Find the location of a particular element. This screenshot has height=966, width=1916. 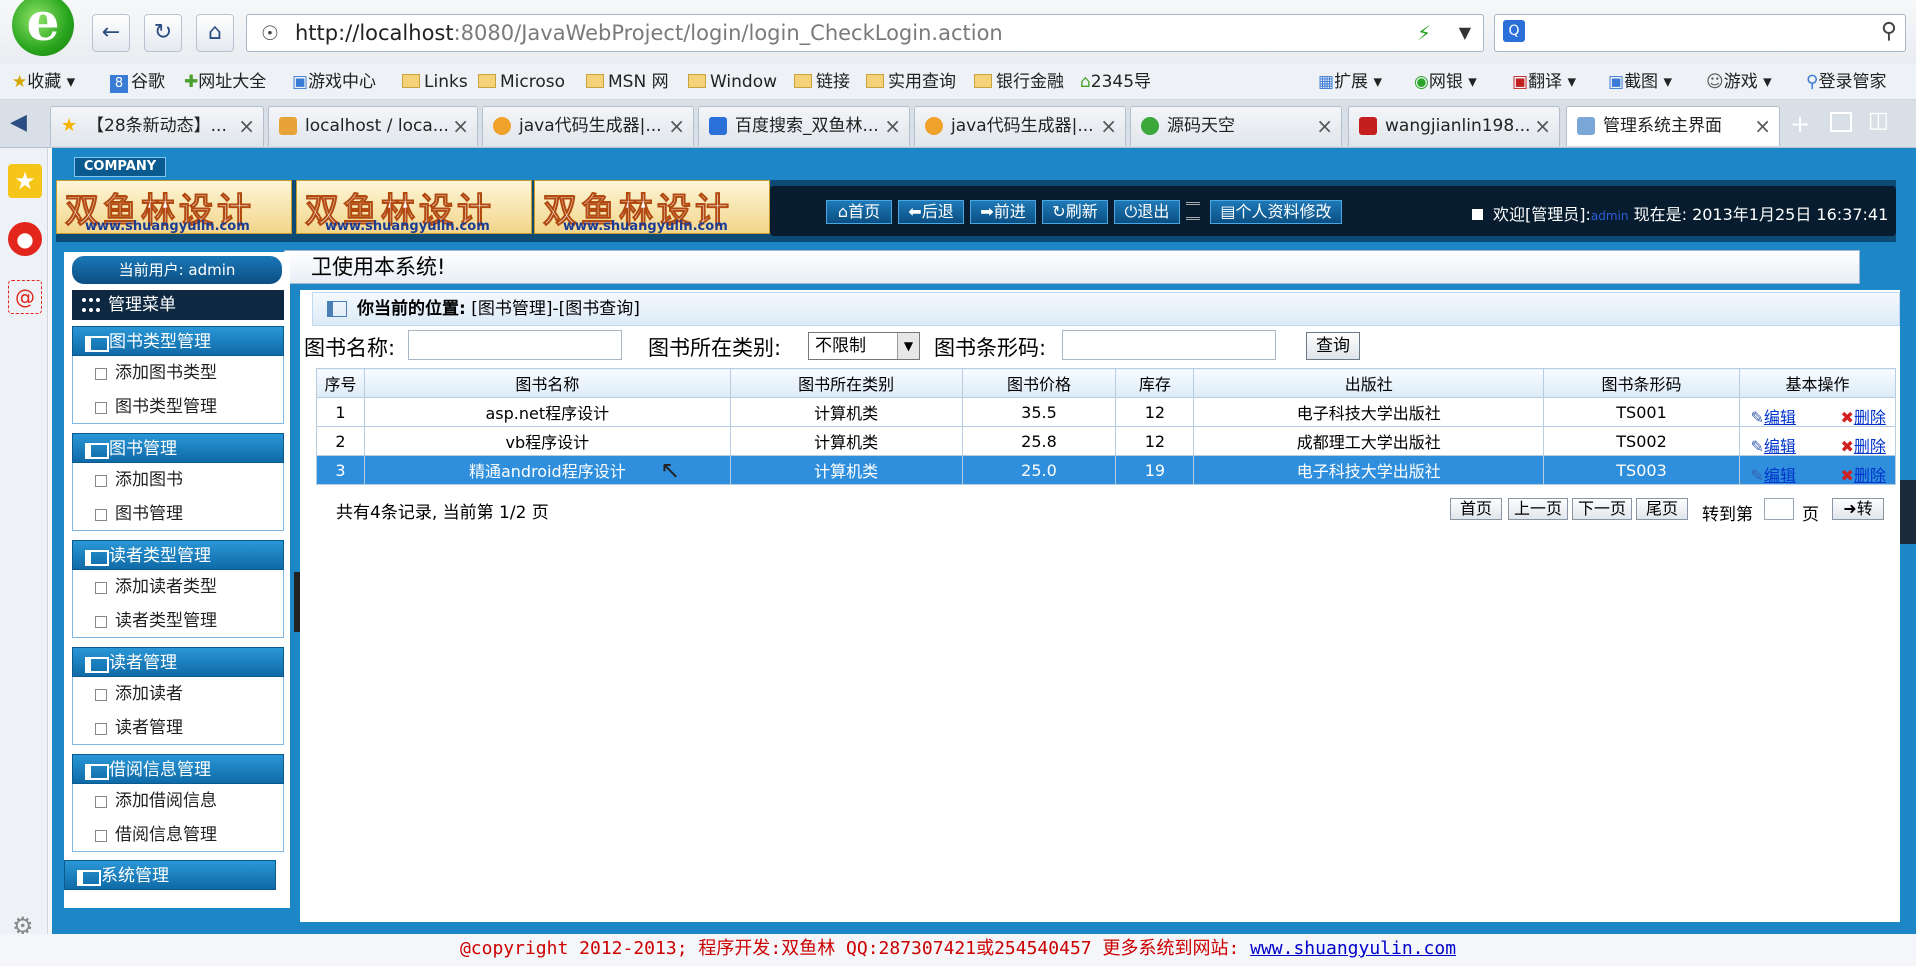

fav-hao: ✚网址大全 is located at coordinates (225, 82).